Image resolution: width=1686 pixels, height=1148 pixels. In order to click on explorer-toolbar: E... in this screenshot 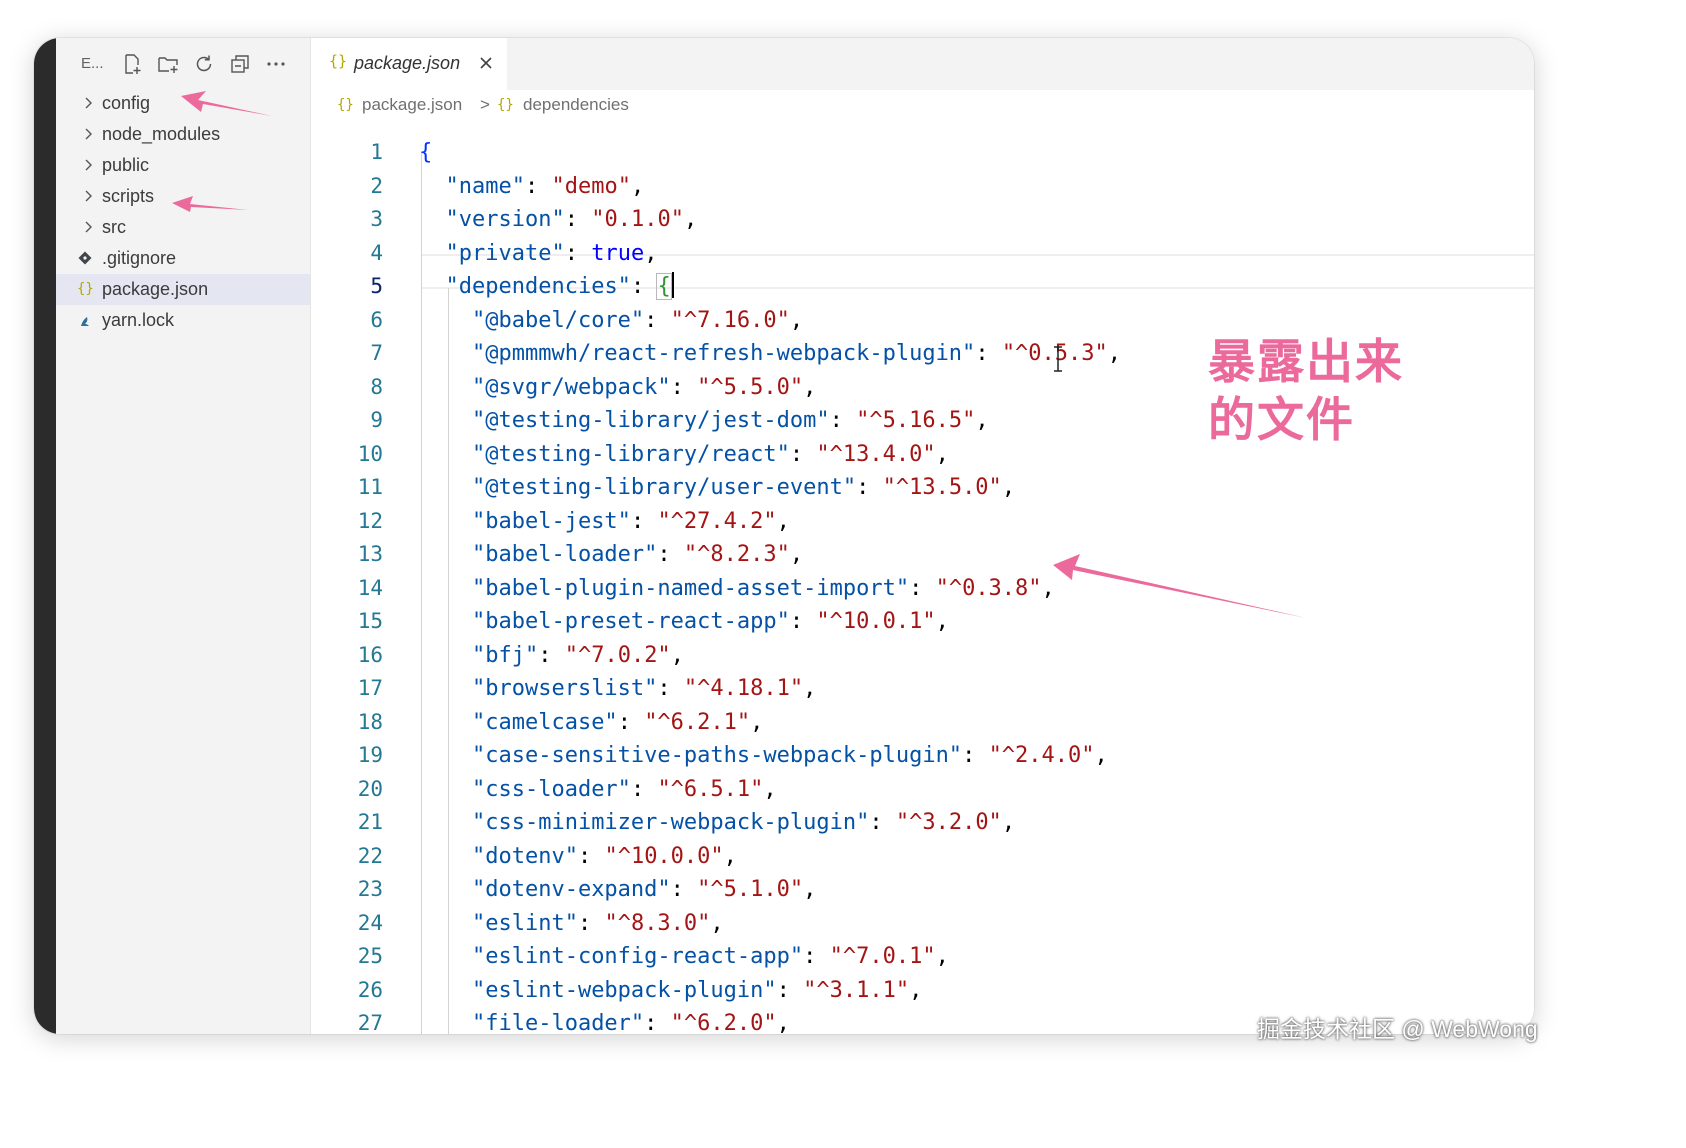, I will do `click(183, 64)`.